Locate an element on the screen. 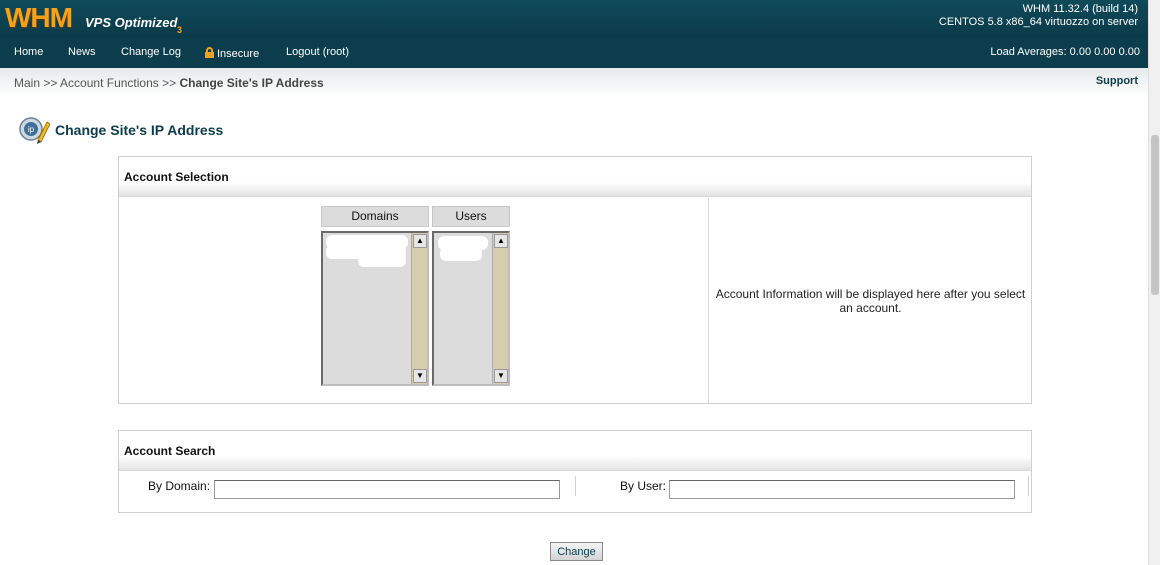  load-averages: Load Averages: 0.00 0.00 0.00 is located at coordinates (1065, 52).